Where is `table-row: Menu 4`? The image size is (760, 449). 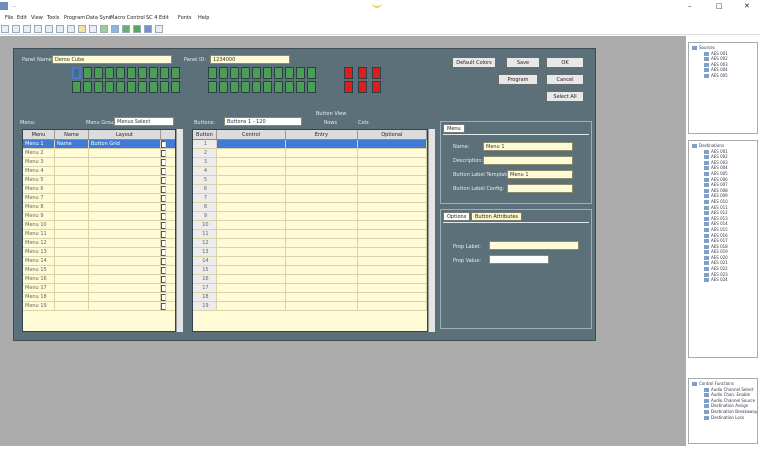 table-row: Menu 4 is located at coordinates (99, 171).